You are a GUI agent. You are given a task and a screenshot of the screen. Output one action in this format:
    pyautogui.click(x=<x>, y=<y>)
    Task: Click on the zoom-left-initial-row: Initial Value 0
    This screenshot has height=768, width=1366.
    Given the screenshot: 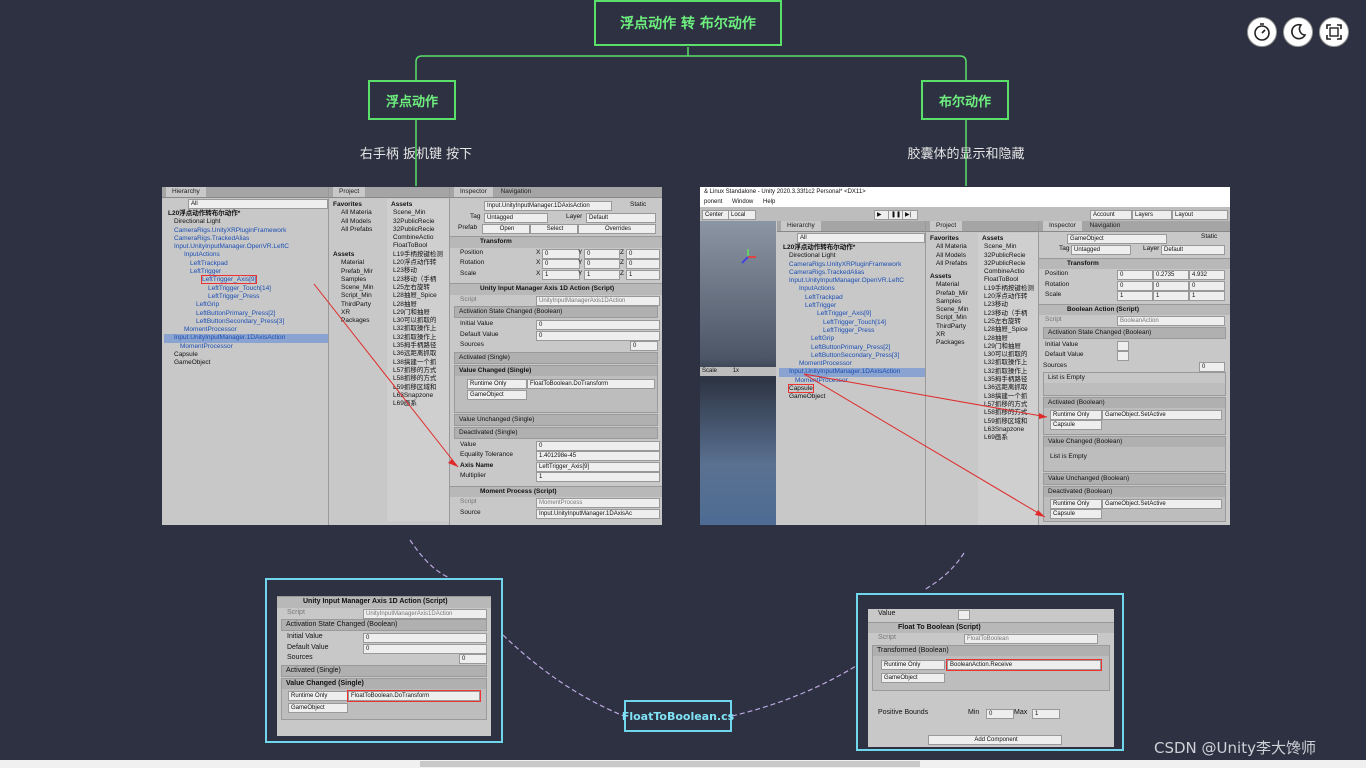 What is the action you would take?
    pyautogui.click(x=384, y=637)
    